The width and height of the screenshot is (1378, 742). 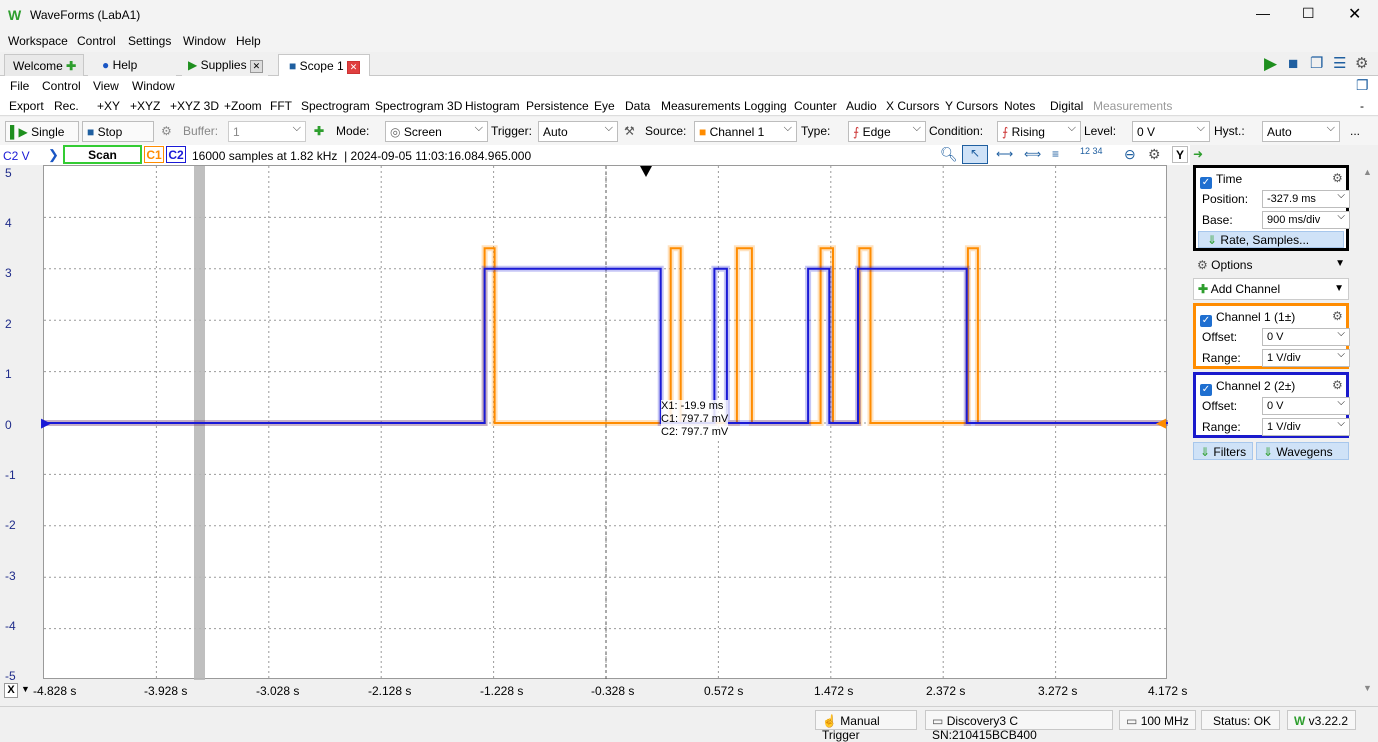 What do you see at coordinates (1161, 423) in the screenshot?
I see `trigger-level-marker-icon: ◀` at bounding box center [1161, 423].